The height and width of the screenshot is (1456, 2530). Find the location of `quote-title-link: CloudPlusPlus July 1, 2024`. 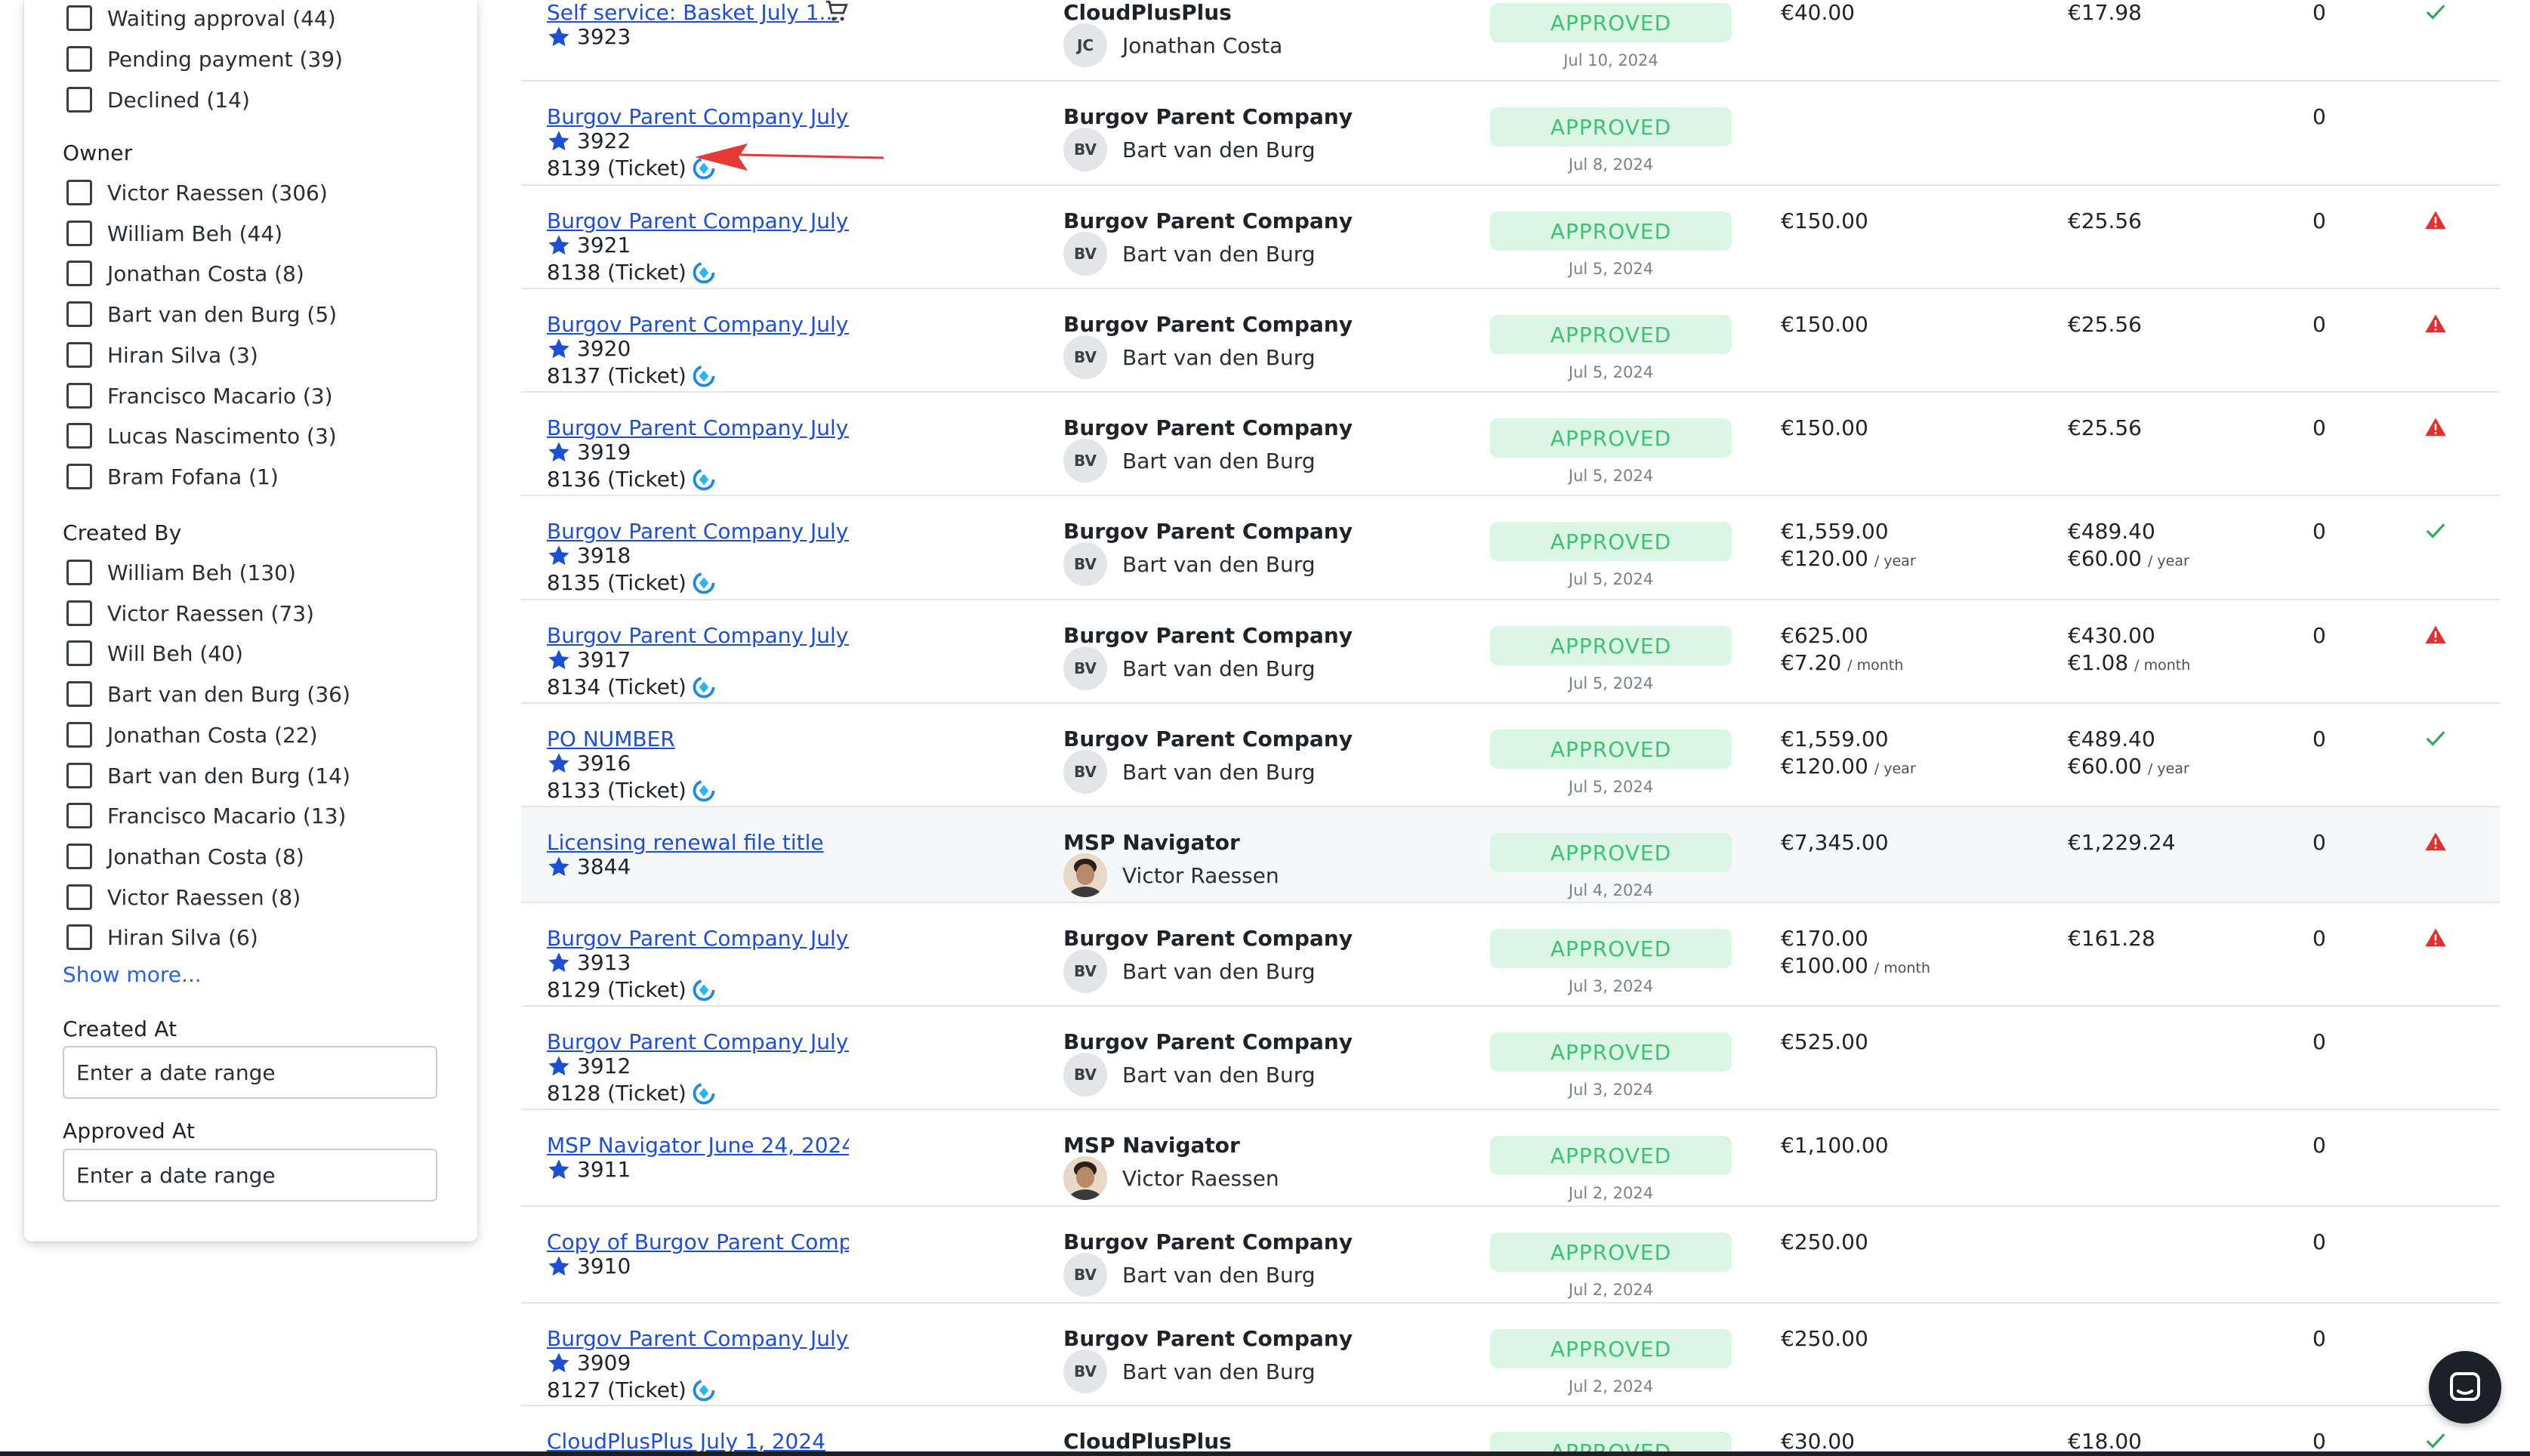

quote-title-link: CloudPlusPlus July 1, 2024 is located at coordinates (686, 1441).